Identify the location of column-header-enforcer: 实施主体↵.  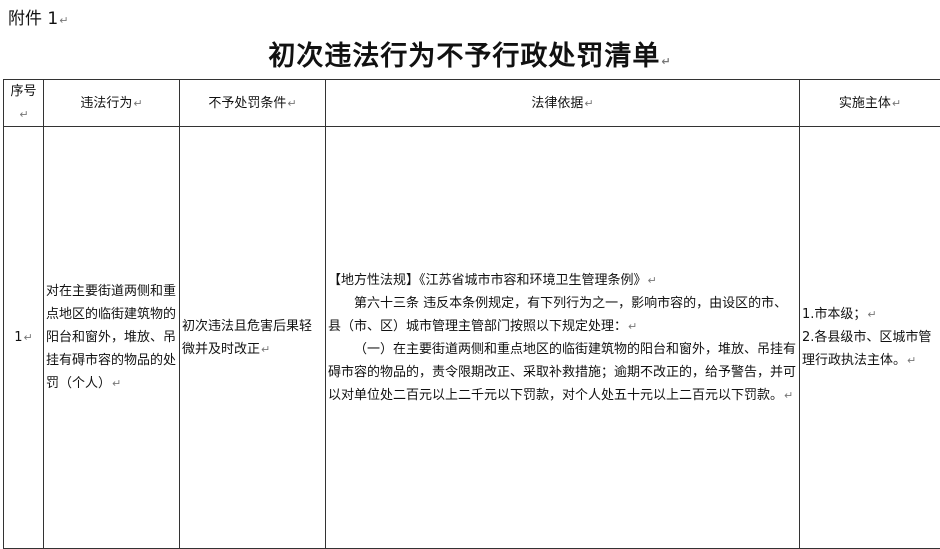
(870, 103).